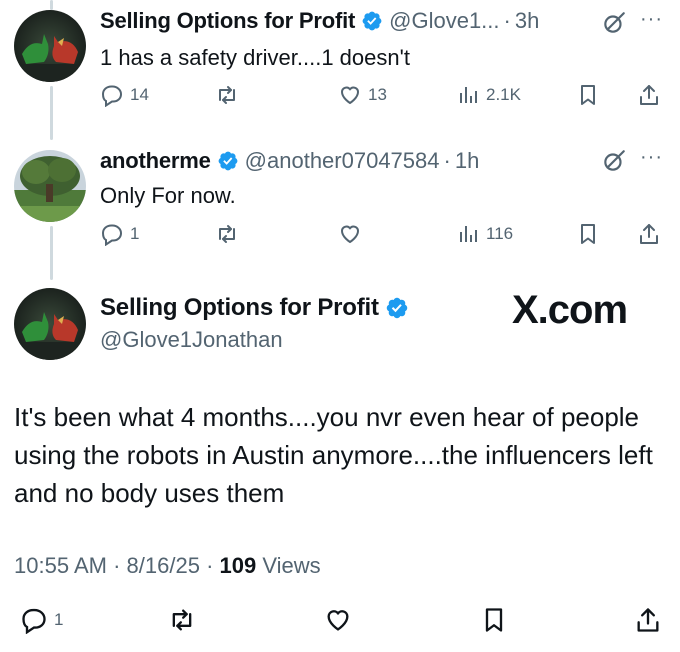 This screenshot has width=680, height=652. I want to click on timestamp: 10:55 AM, so click(60, 565).